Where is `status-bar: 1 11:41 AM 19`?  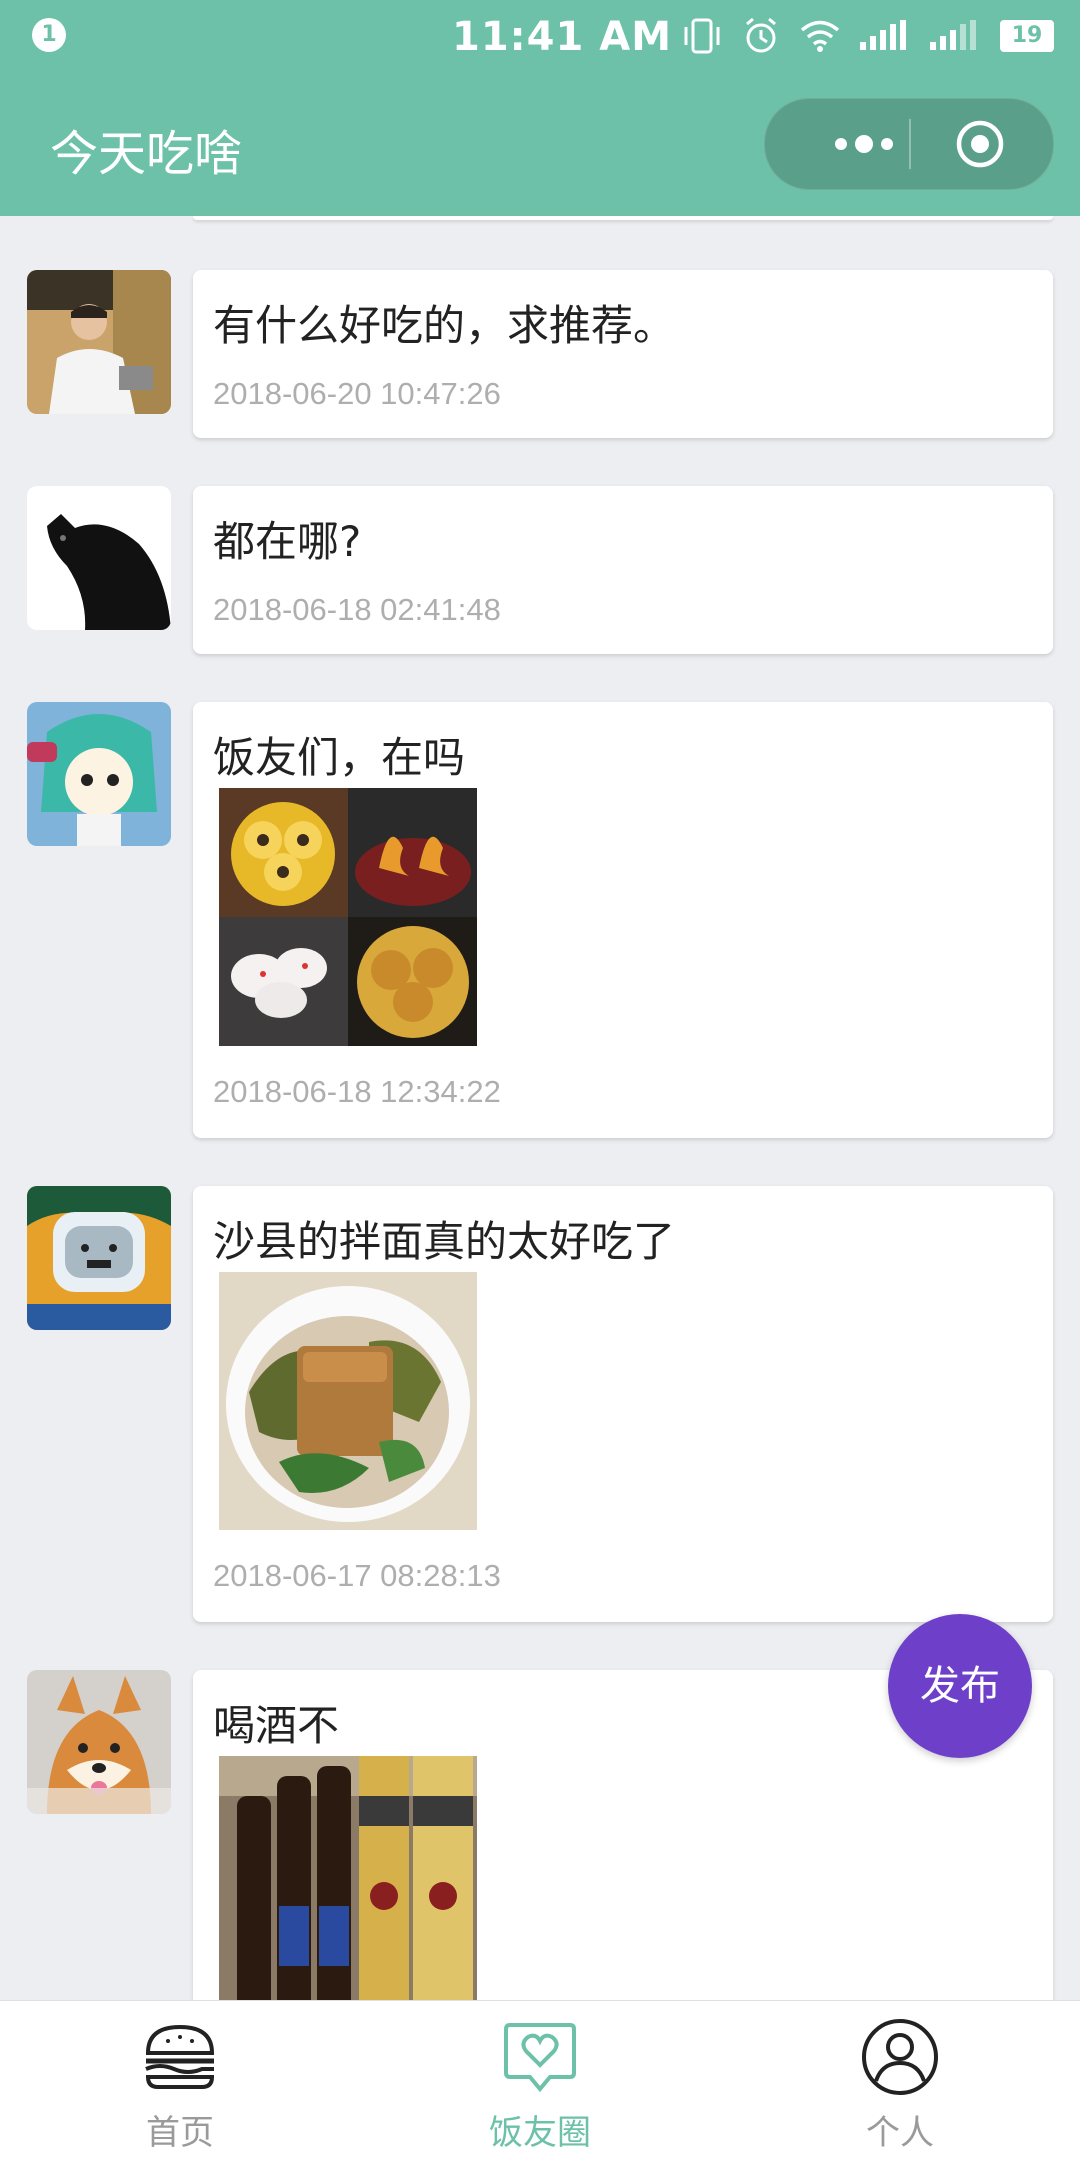 status-bar: 1 11:41 AM 19 is located at coordinates (540, 35).